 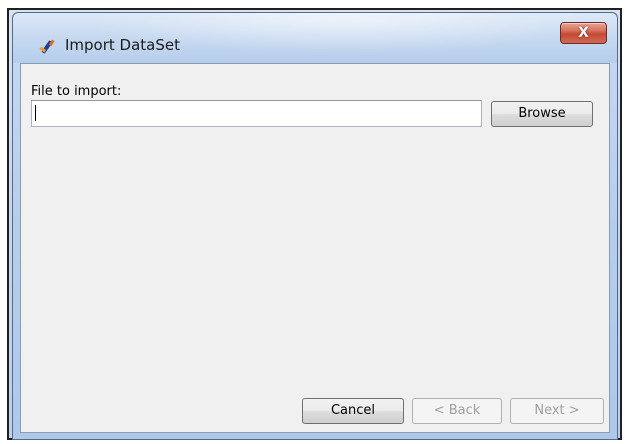 I want to click on window-title: Import DataSet, so click(x=122, y=45).